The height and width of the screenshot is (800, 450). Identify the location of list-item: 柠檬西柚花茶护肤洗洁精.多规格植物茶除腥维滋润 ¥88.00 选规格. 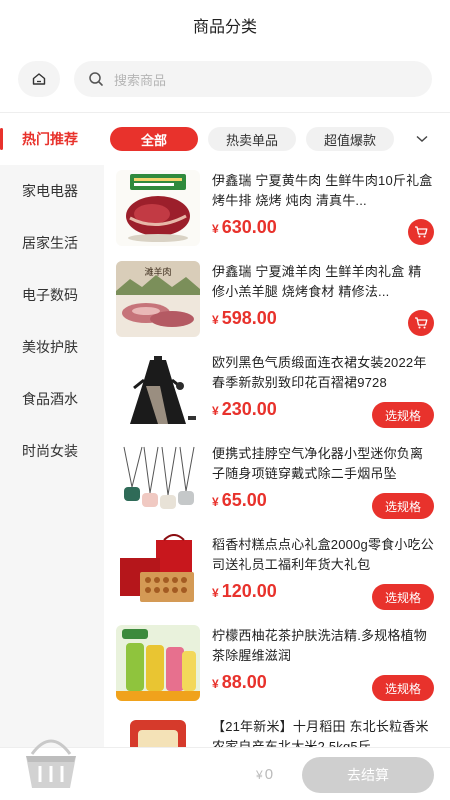
(277, 665).